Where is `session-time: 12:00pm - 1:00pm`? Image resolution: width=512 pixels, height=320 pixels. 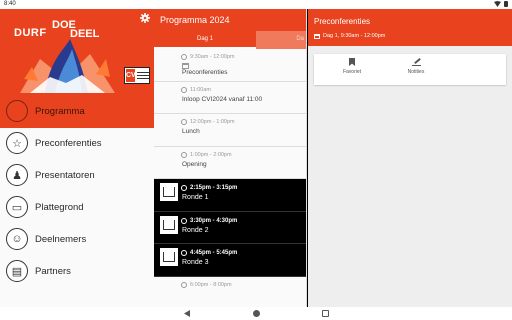 session-time: 12:00pm - 1:00pm is located at coordinates (208, 122).